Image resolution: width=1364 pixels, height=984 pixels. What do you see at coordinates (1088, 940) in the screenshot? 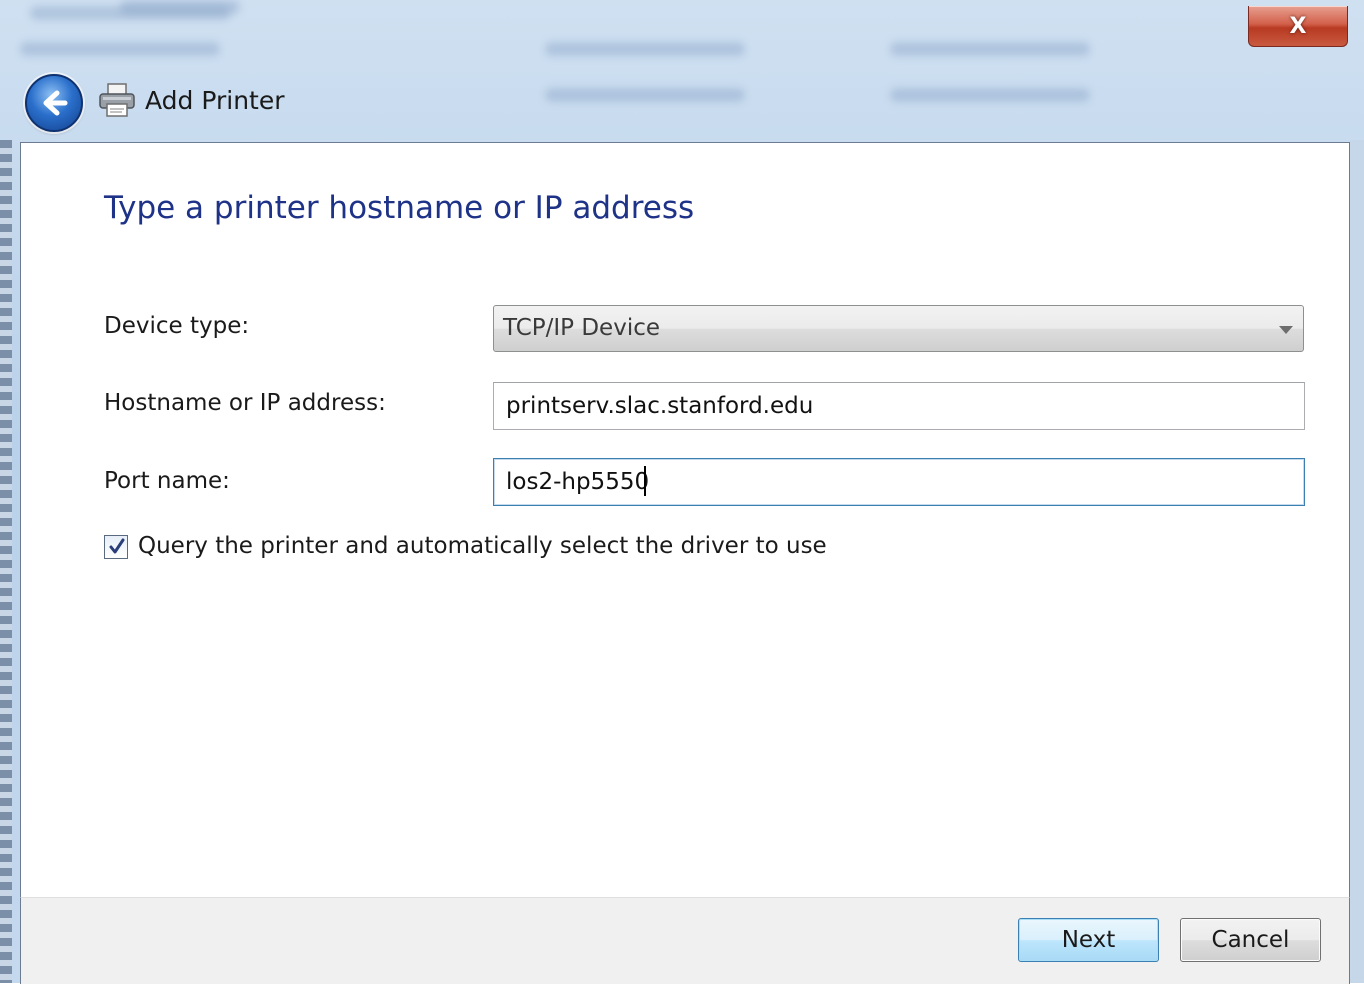
I see `next-button: Next` at bounding box center [1088, 940].